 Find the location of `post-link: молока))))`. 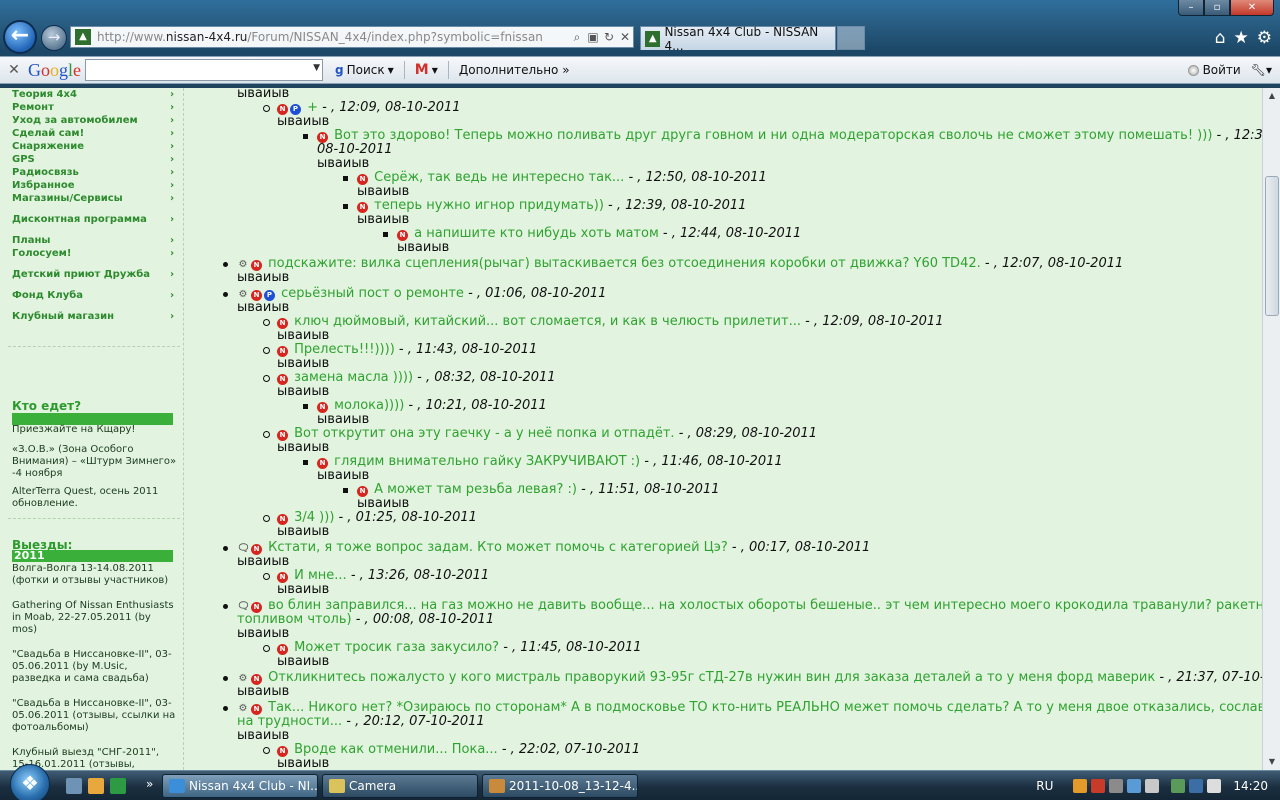

post-link: молока)))) is located at coordinates (369, 405).